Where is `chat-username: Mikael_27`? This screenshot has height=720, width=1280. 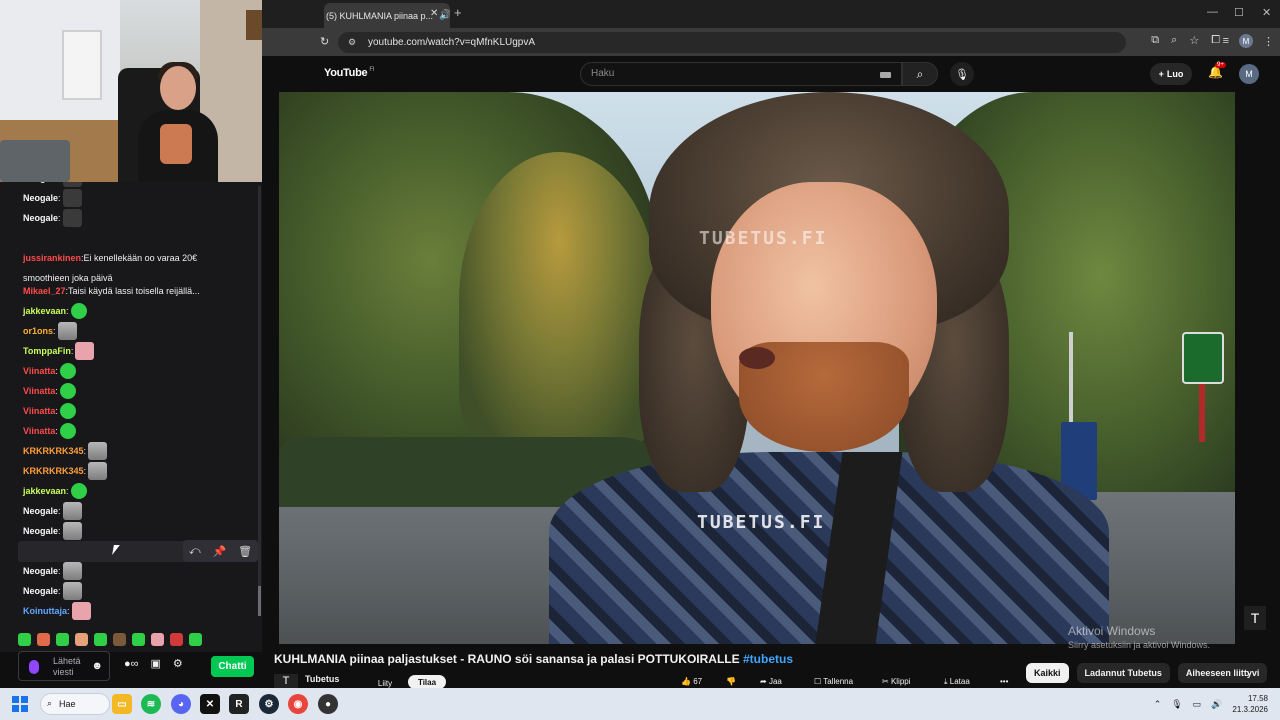 chat-username: Mikael_27 is located at coordinates (44, 291).